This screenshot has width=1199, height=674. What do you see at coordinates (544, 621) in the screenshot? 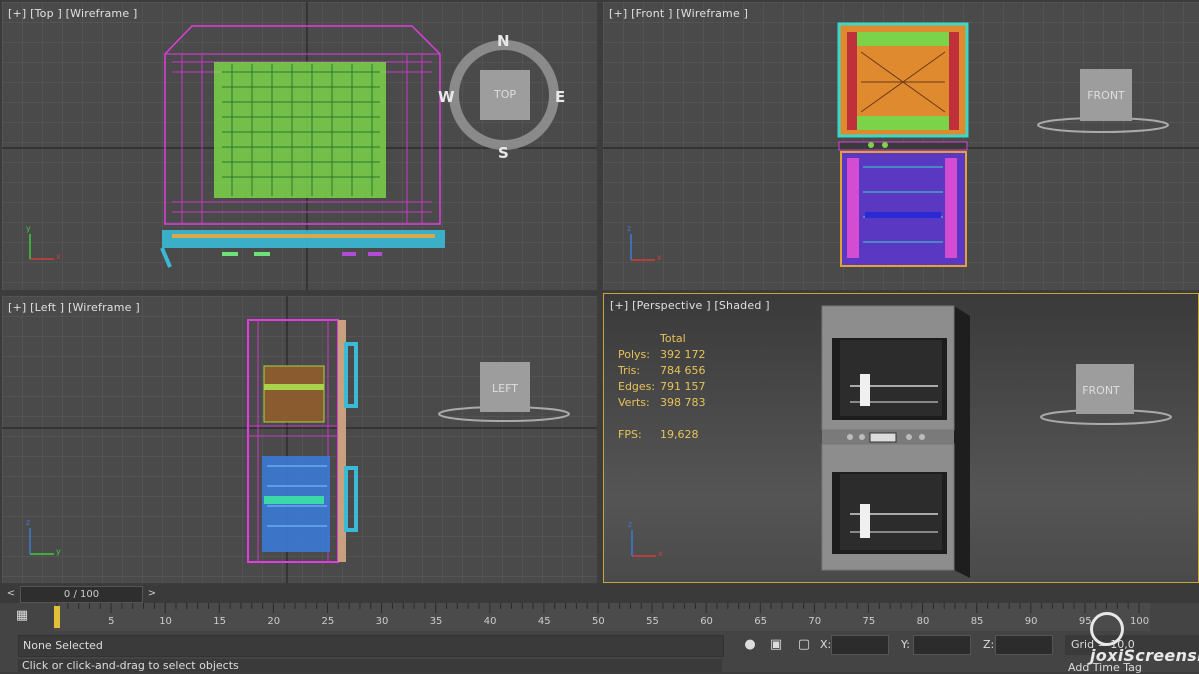
I see `ruler-tick-label: 45` at bounding box center [544, 621].